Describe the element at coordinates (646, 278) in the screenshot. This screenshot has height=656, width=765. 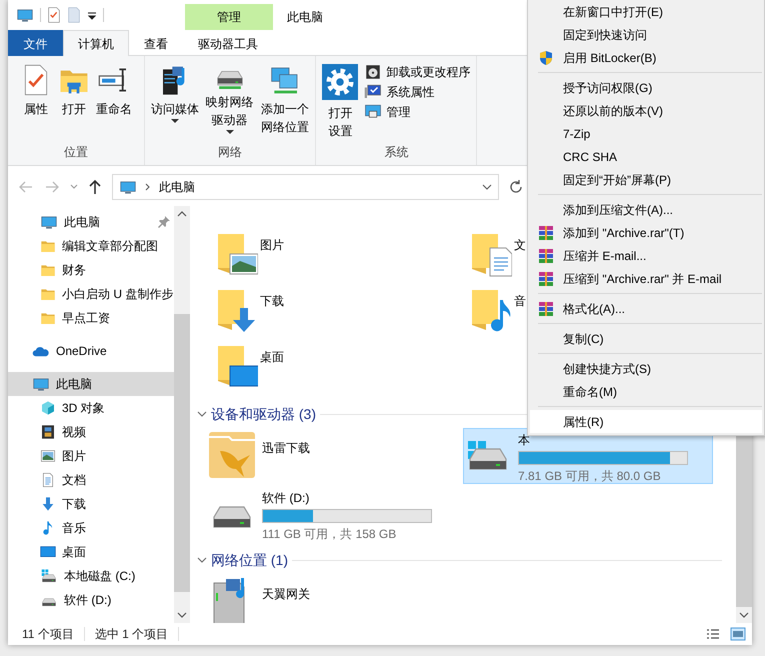
I see `menu-item: 压缩到 "Archive.rar" 并 E-mail` at that location.